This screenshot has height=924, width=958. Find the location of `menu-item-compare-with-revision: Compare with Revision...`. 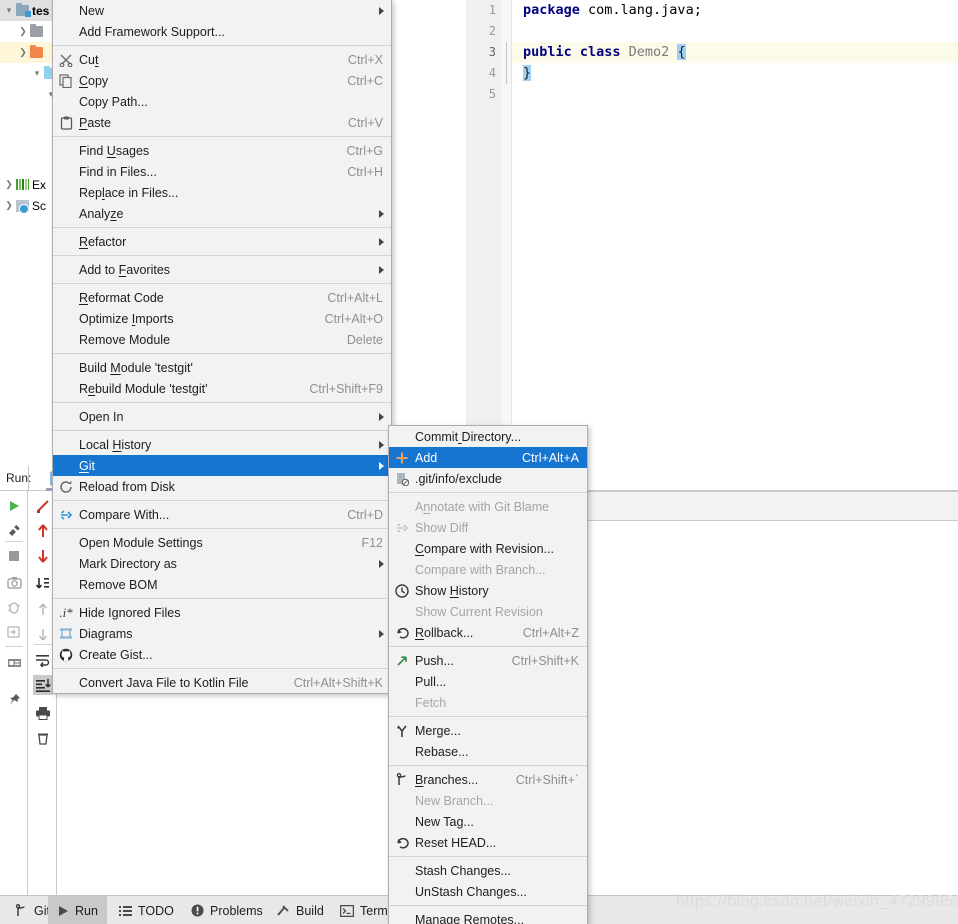

menu-item-compare-with-revision: Compare with Revision... is located at coordinates (488, 548).